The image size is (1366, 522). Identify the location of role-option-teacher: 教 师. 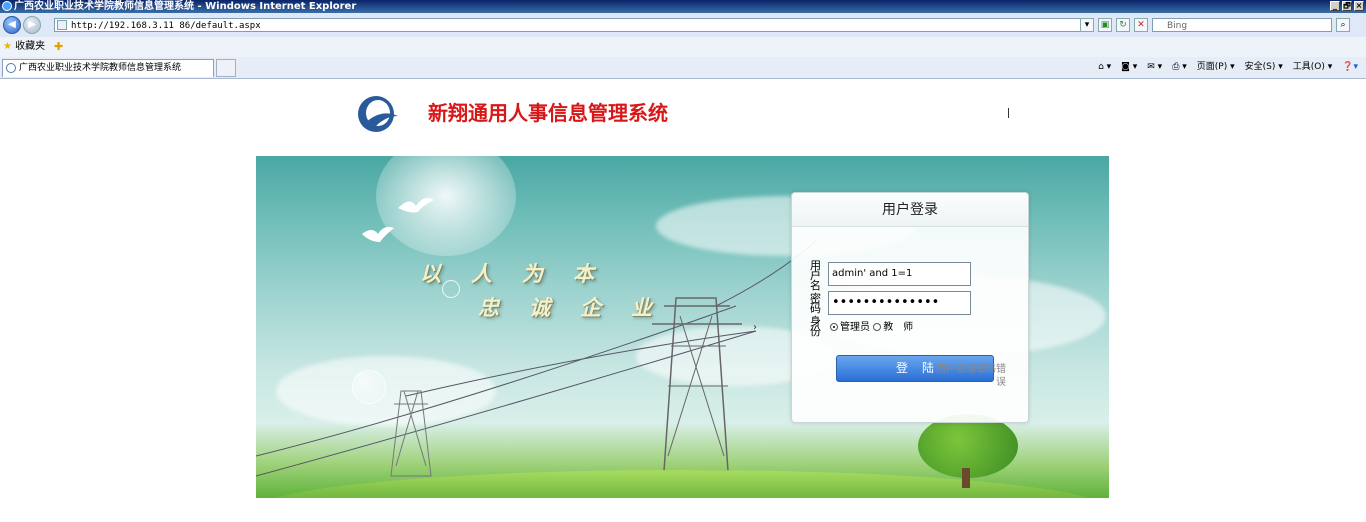
(893, 327).